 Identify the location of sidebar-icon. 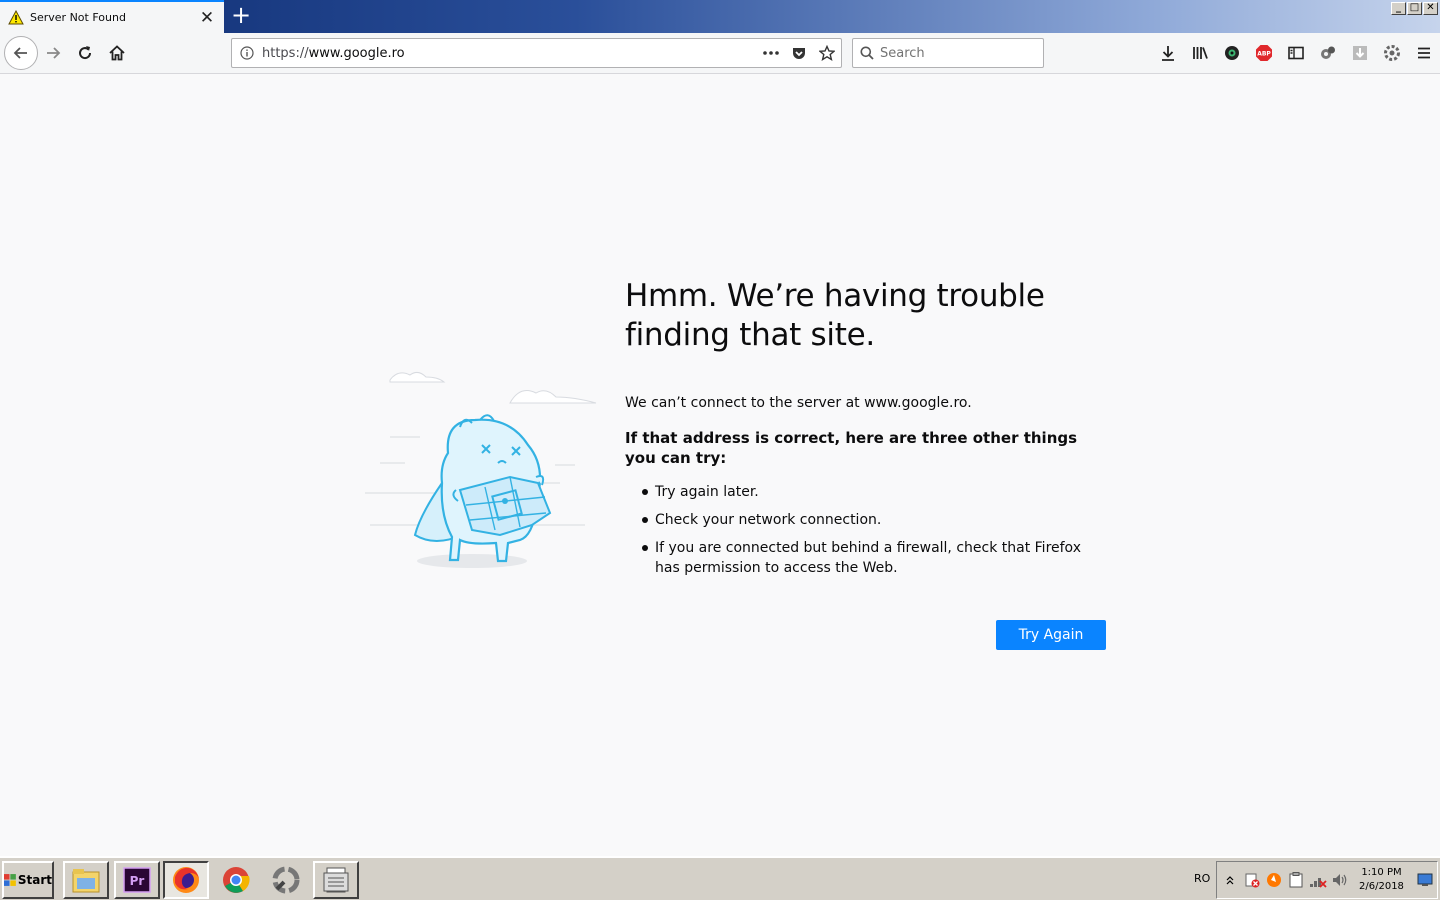
(1296, 53).